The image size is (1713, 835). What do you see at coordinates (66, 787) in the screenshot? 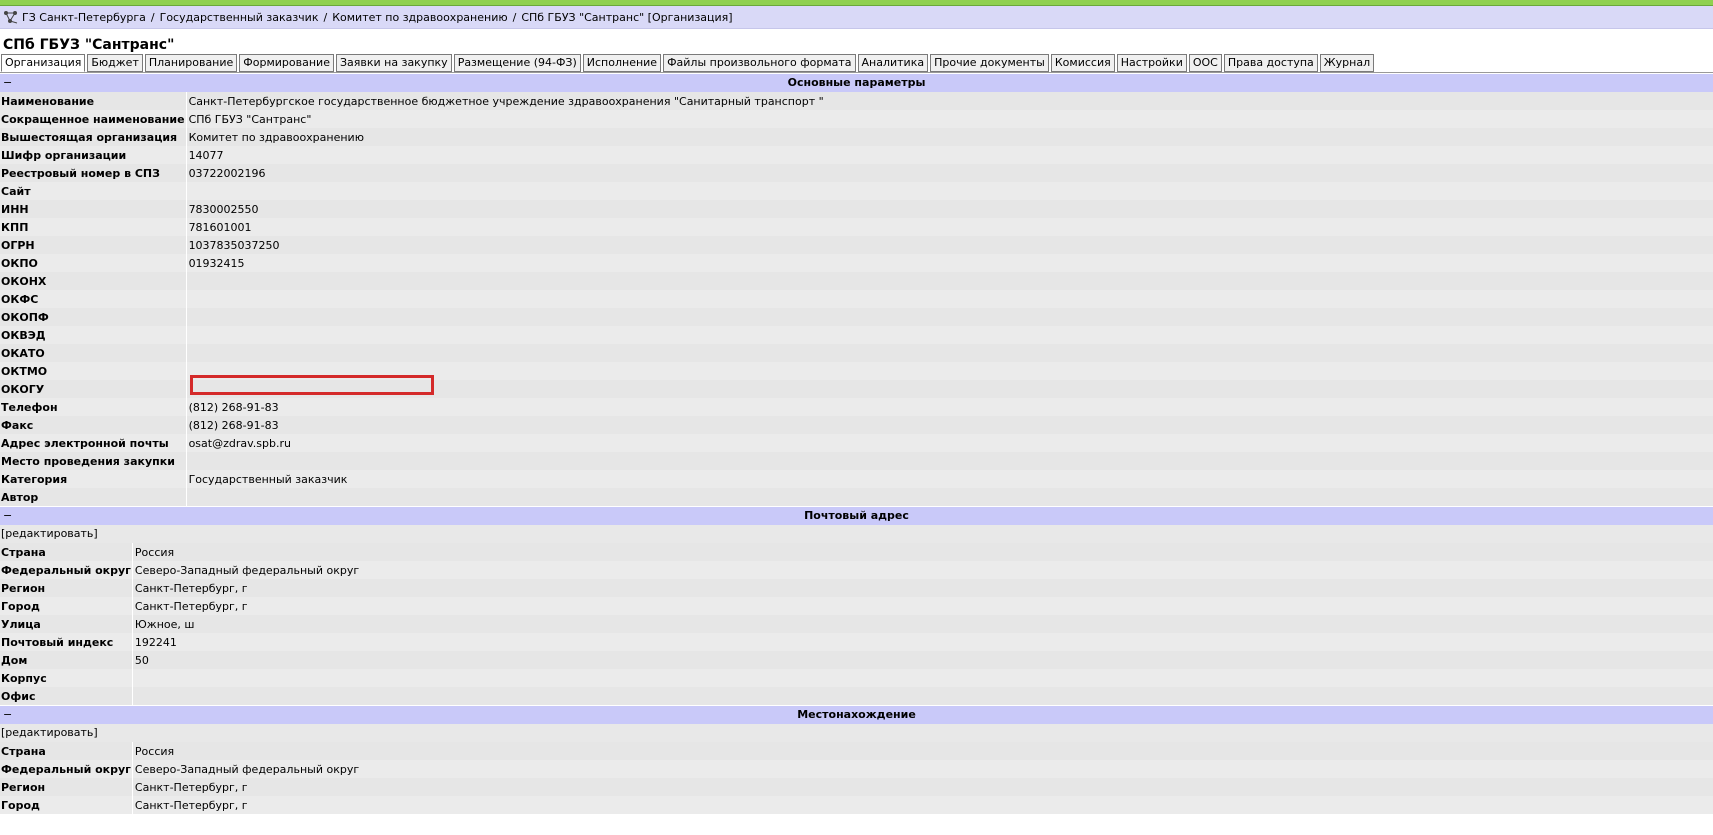
I see `row-label: Регион` at bounding box center [66, 787].